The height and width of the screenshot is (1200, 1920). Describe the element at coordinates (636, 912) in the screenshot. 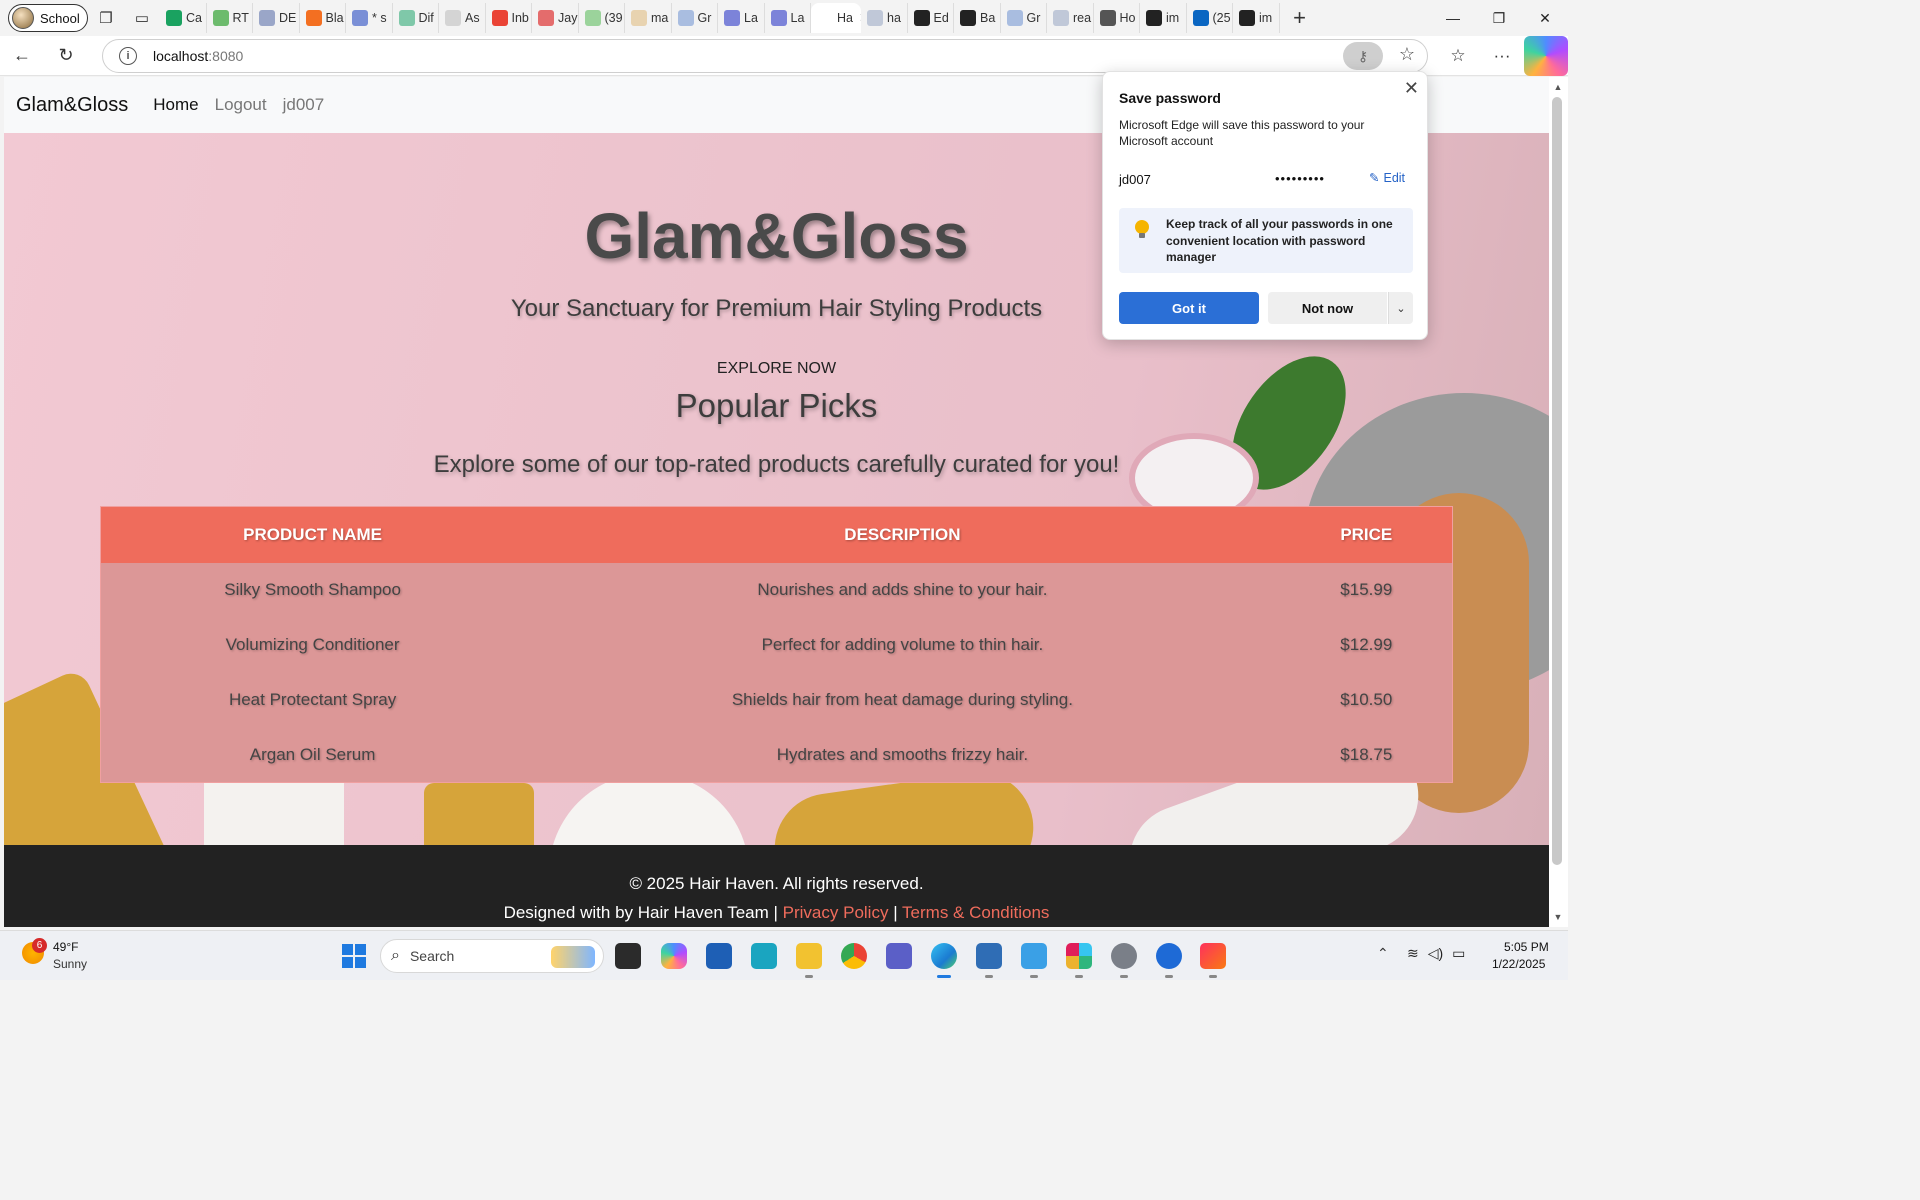

I see `footer-designed-by: Designed with by Hair Haven Team` at that location.